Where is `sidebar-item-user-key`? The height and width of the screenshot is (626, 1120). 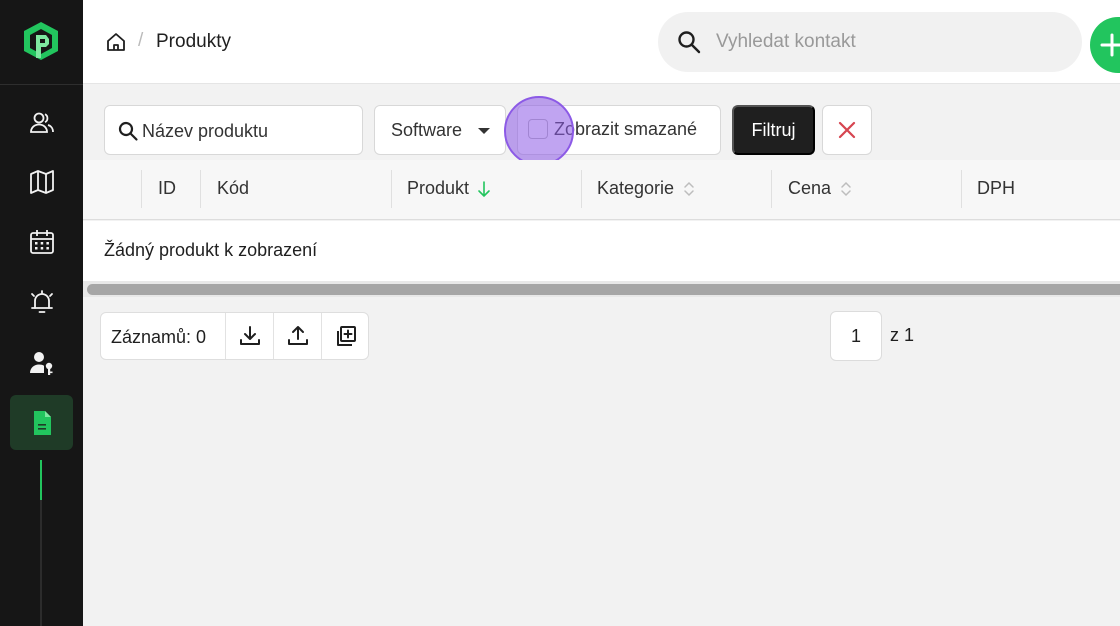
sidebar-item-user-key is located at coordinates (42, 363).